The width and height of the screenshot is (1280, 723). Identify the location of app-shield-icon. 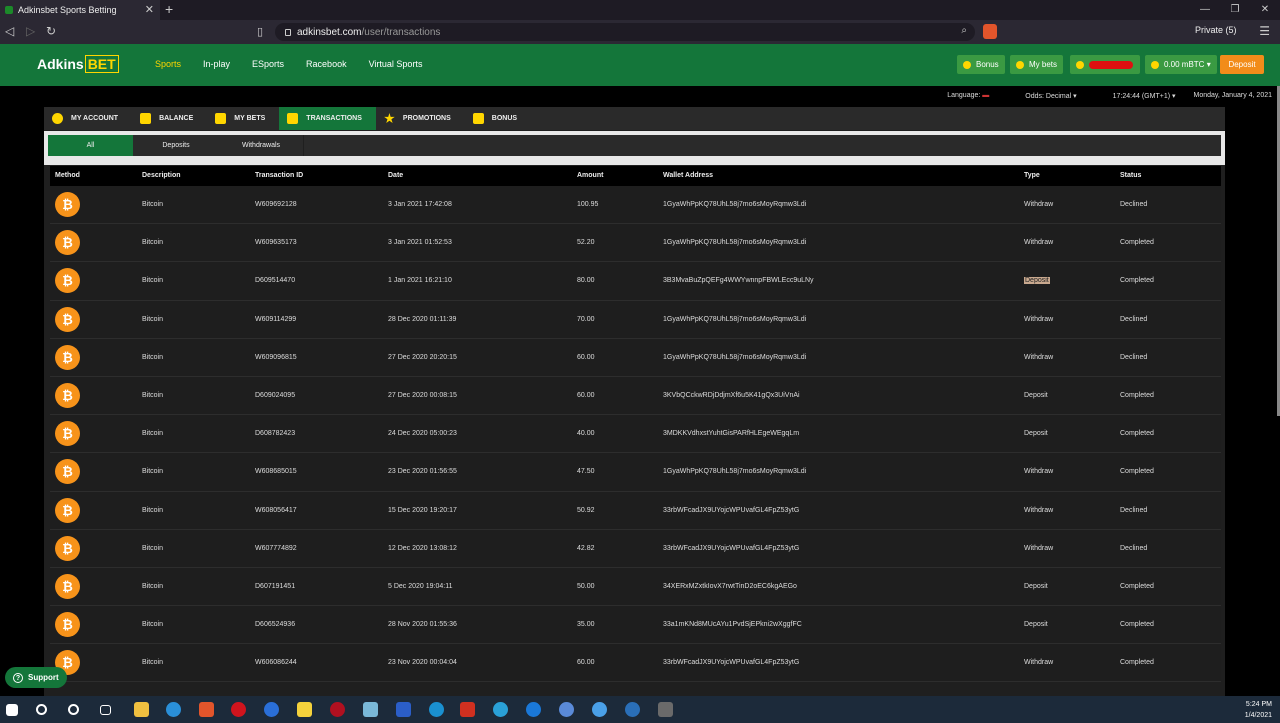
(599, 709).